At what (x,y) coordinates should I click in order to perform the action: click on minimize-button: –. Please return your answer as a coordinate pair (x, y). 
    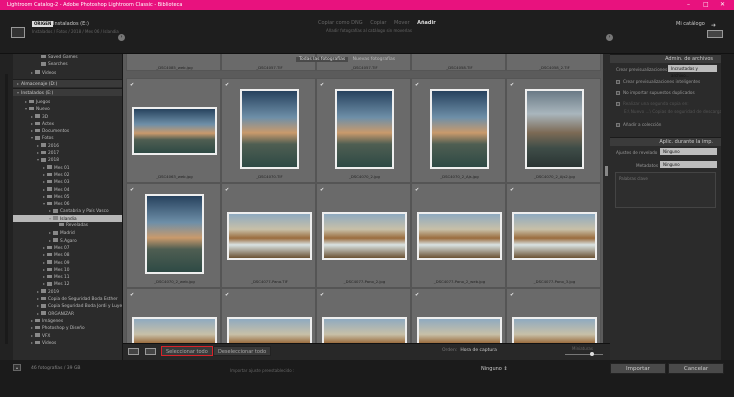
    Looking at the image, I should click on (688, 5).